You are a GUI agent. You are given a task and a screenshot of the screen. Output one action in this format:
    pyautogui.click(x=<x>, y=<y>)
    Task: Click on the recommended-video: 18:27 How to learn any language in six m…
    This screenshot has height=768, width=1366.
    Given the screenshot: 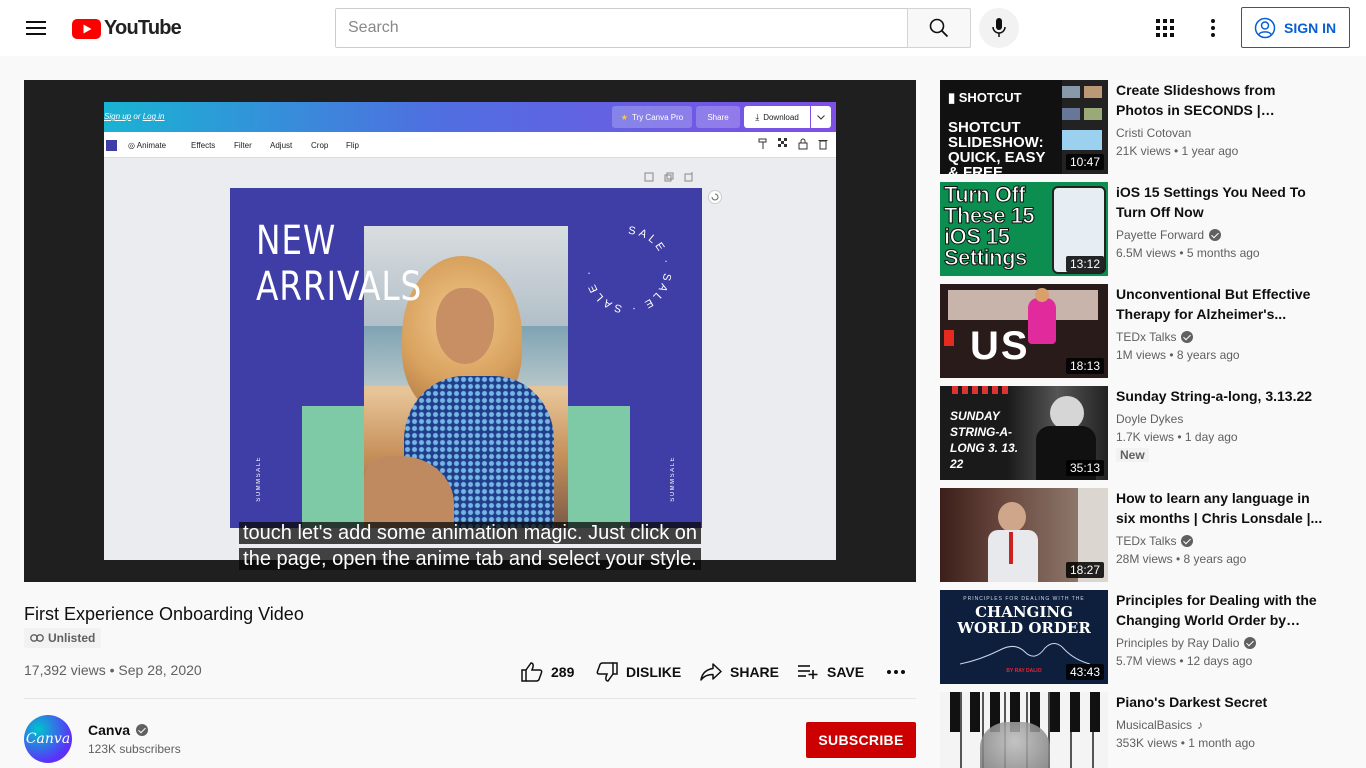 What is the action you would take?
    pyautogui.click(x=1140, y=535)
    